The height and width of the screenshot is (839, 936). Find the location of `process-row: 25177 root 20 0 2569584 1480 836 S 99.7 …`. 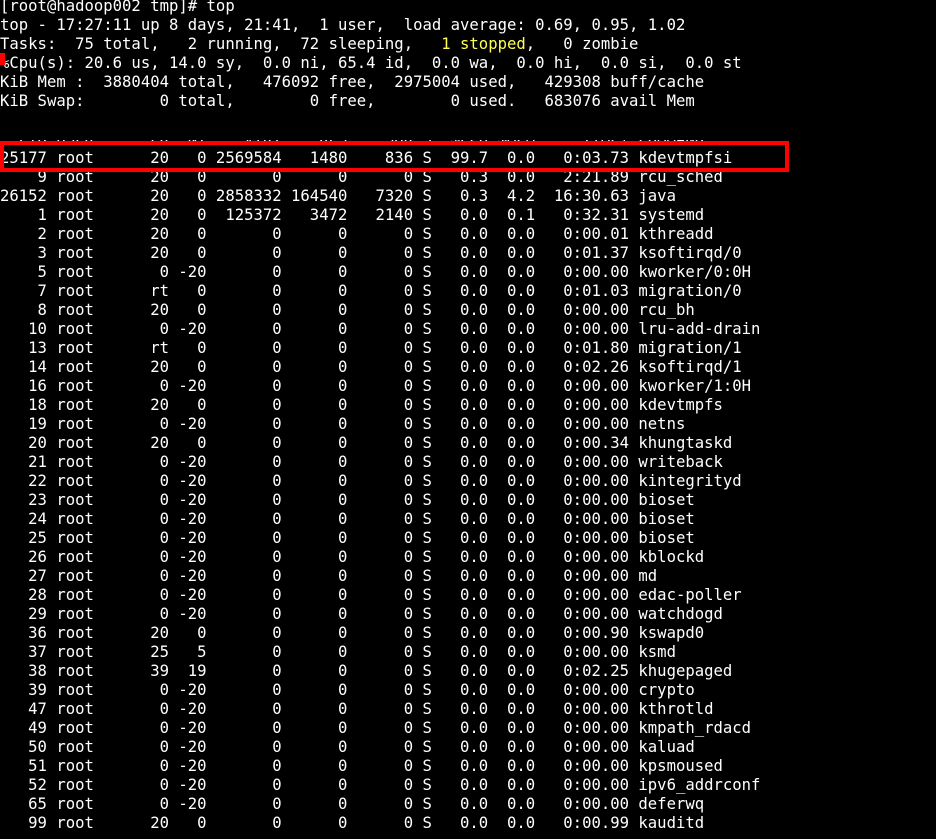

process-row: 25177 root 20 0 2569584 1480 836 S 99.7 … is located at coordinates (366, 158).